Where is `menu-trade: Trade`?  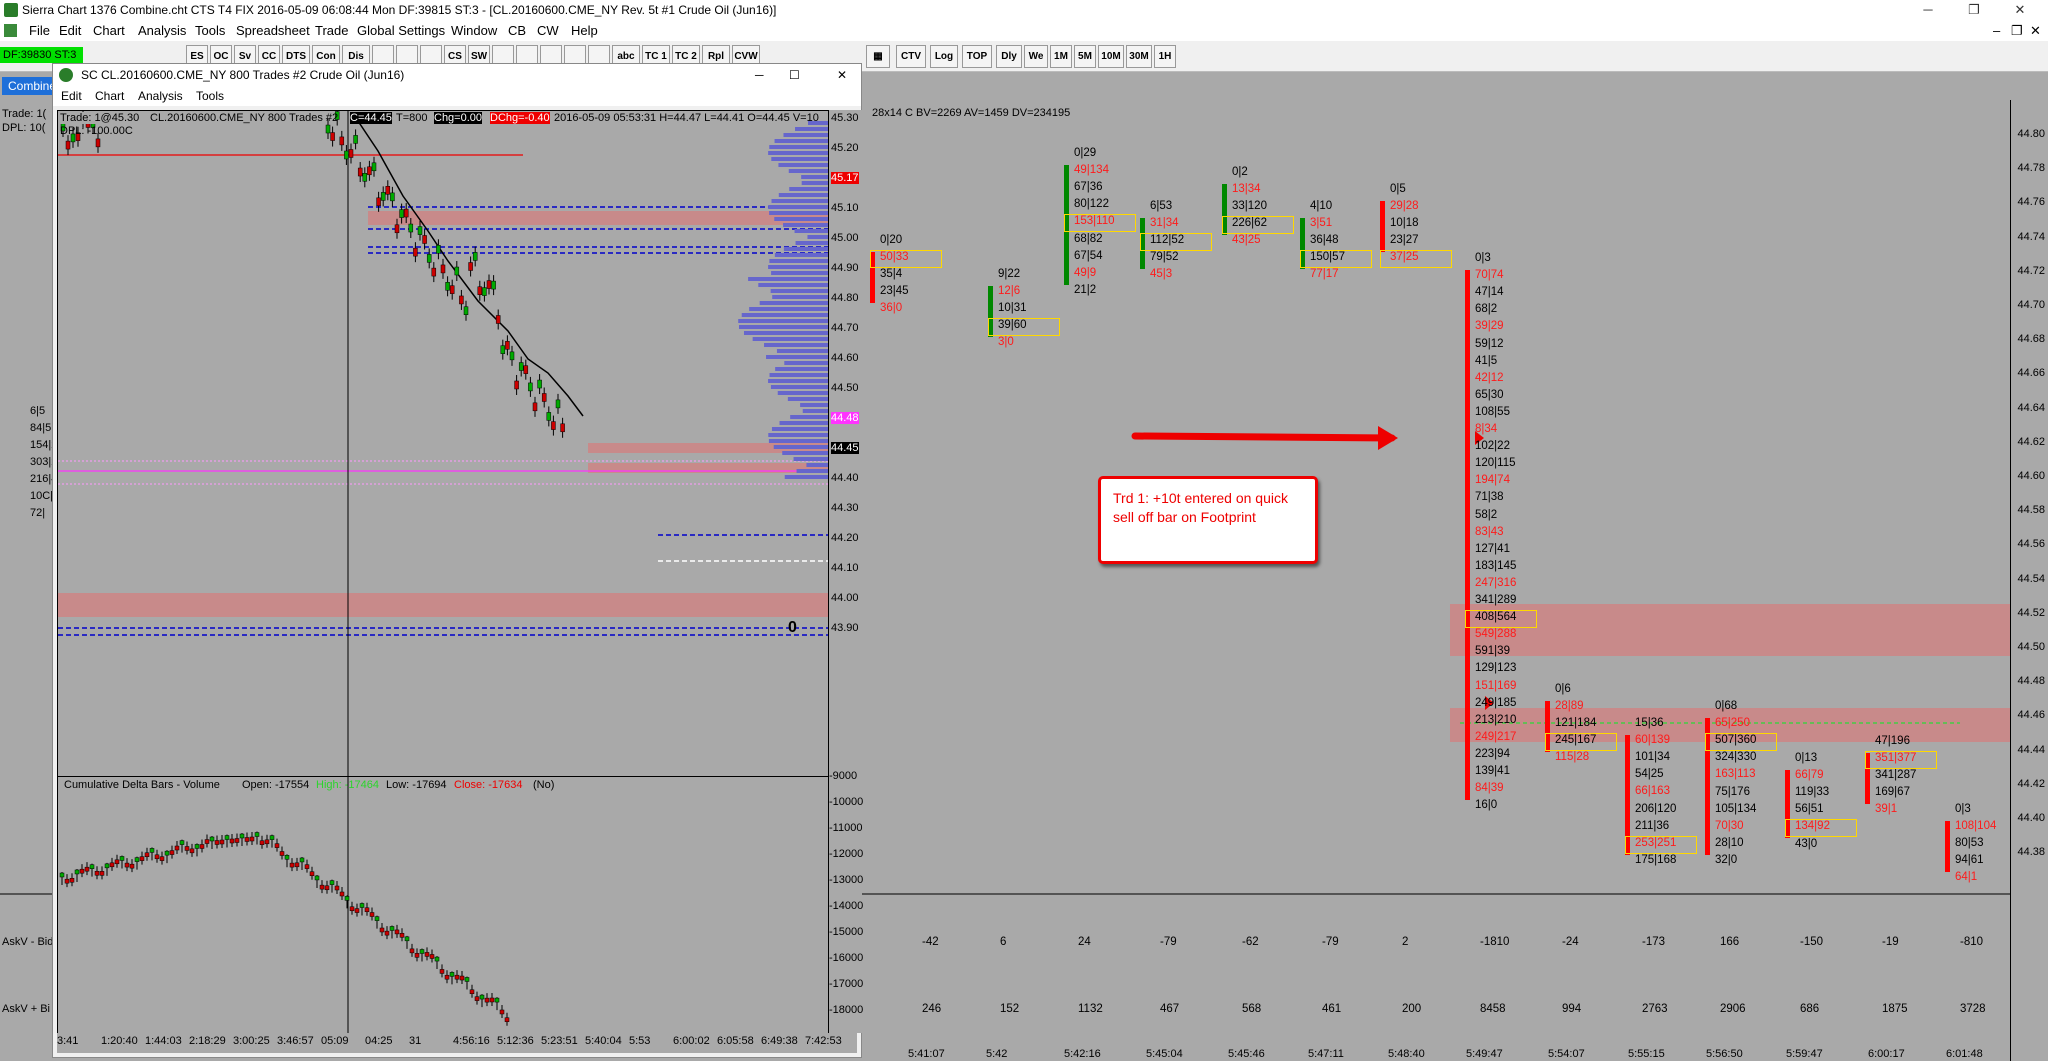 menu-trade: Trade is located at coordinates (331, 30).